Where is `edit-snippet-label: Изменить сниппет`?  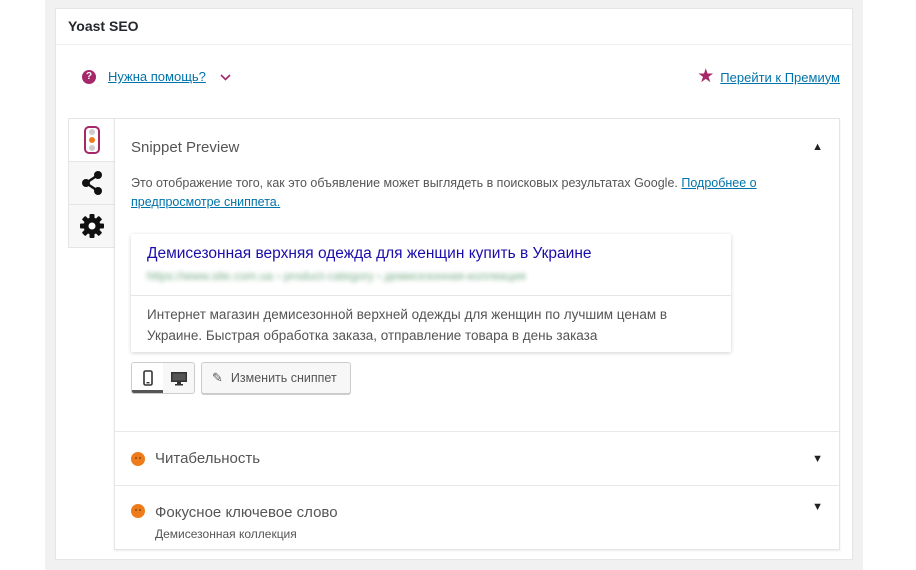
edit-snippet-label: Изменить сниппет is located at coordinates (283, 378).